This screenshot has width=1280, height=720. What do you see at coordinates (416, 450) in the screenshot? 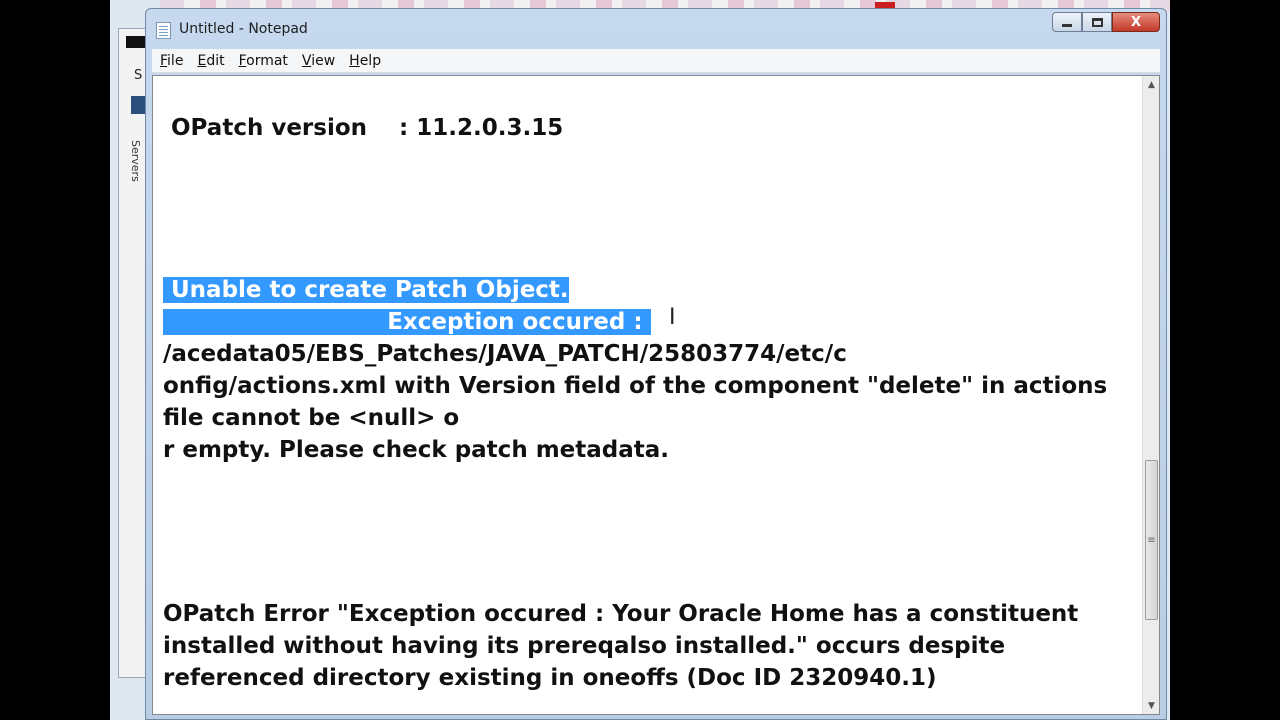
I see `text-line: r empty. Please check patch metadata.` at bounding box center [416, 450].